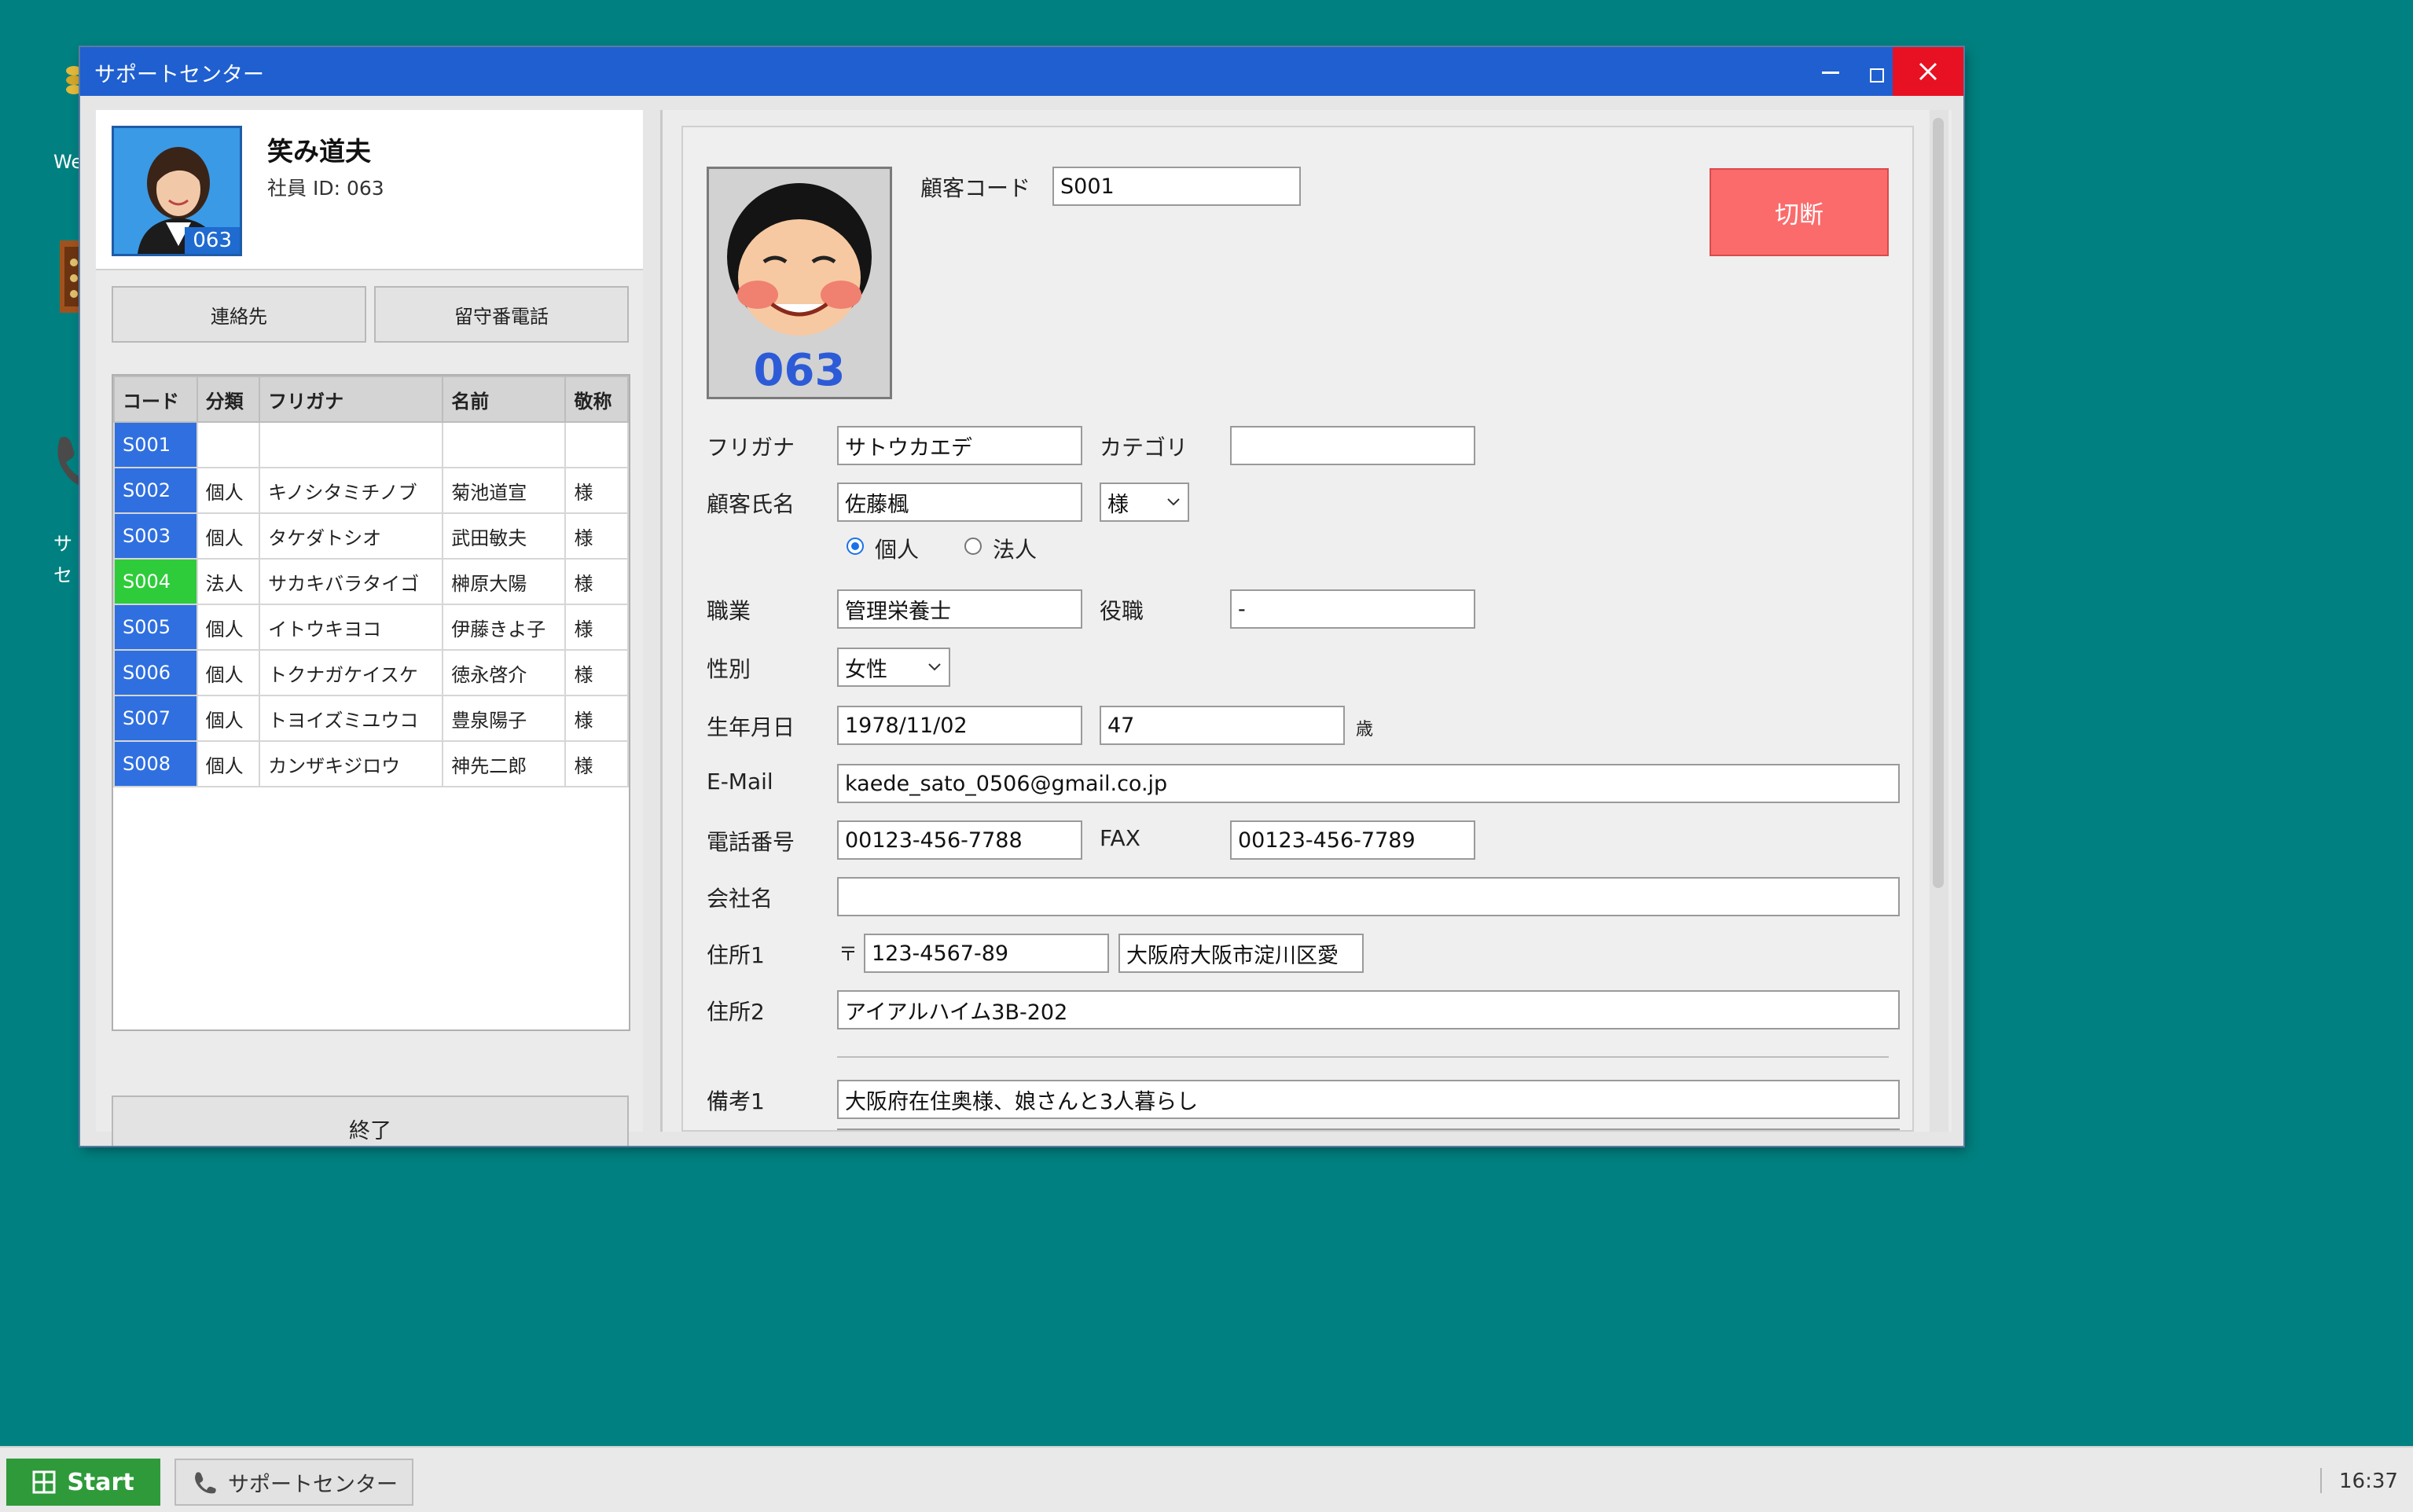  Describe the element at coordinates (959, 609) in the screenshot. I see `occupation-field: 管理栄養士` at that location.